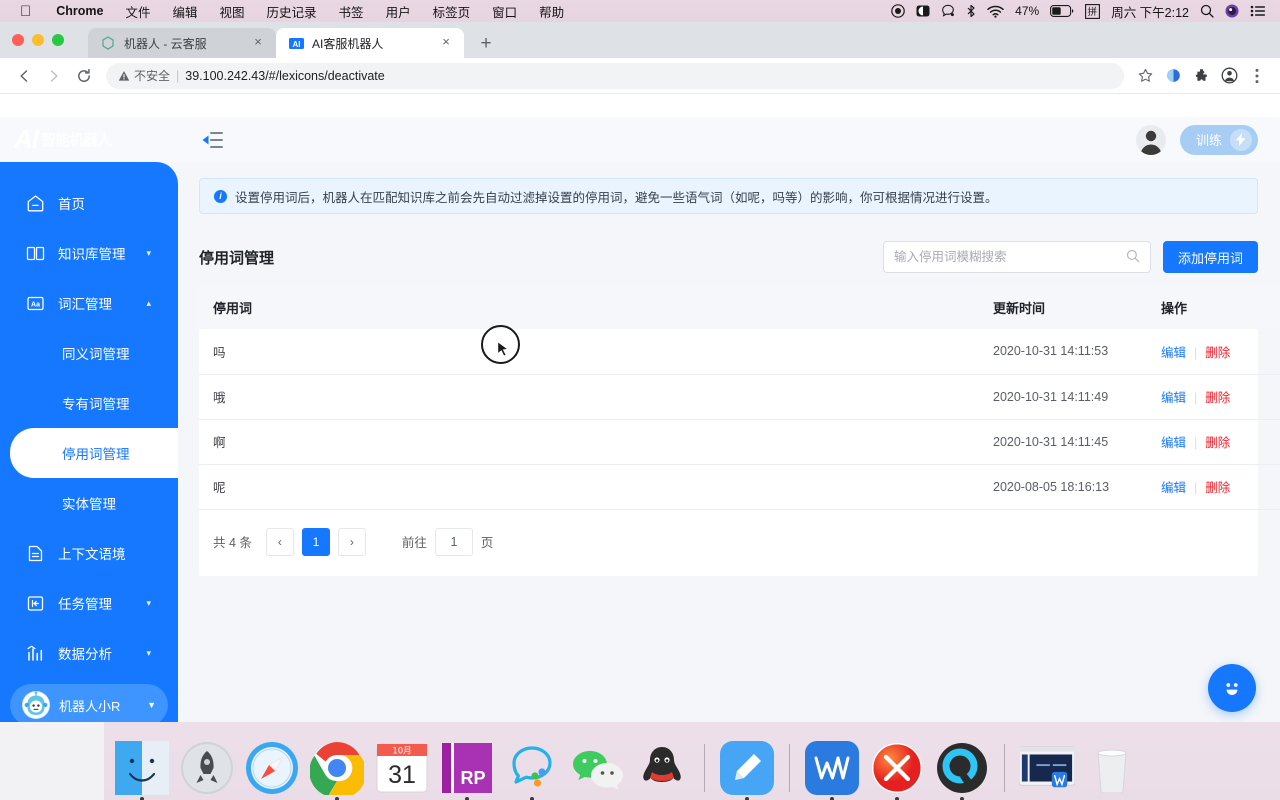  Describe the element at coordinates (1009, 257) in the screenshot. I see `search-input` at that location.